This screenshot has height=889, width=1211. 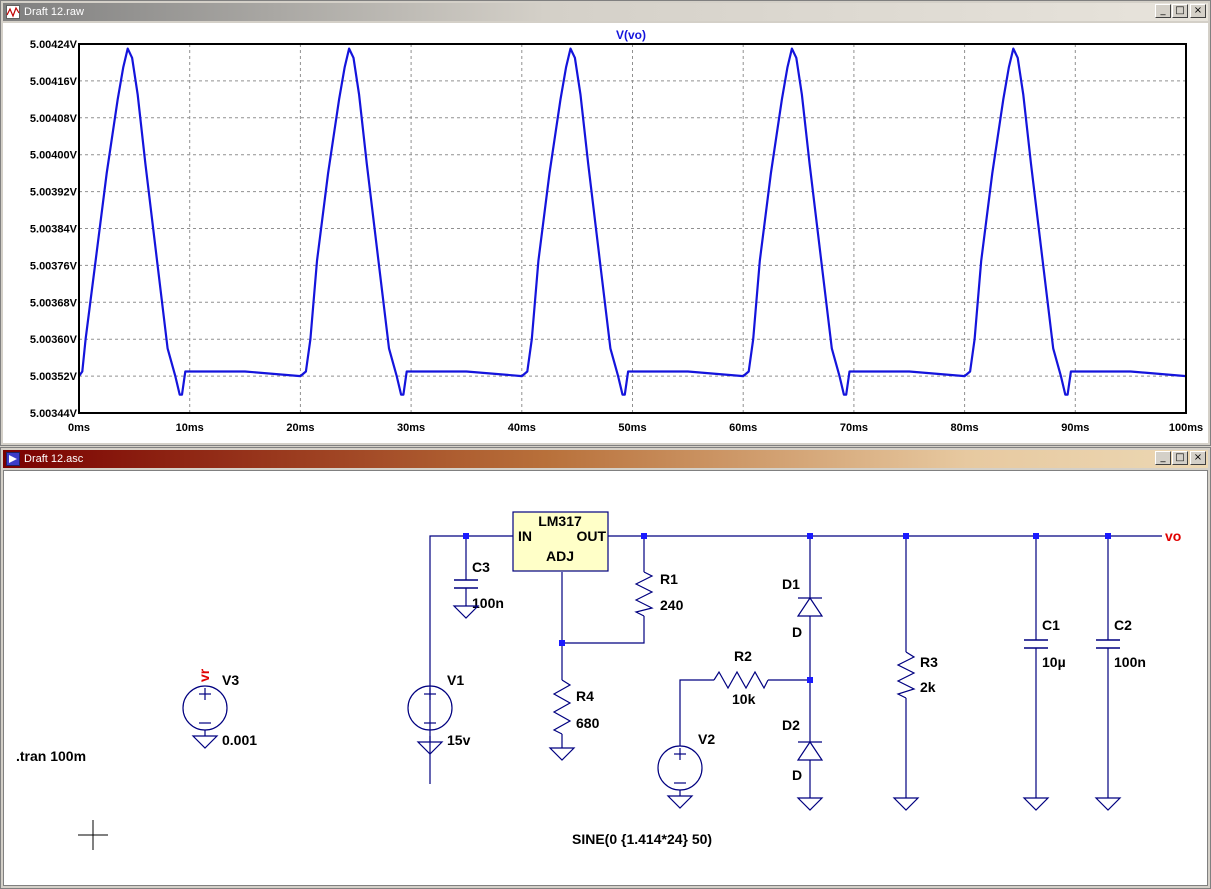 I want to click on crosshair-cursor-icon, so click(x=93, y=835).